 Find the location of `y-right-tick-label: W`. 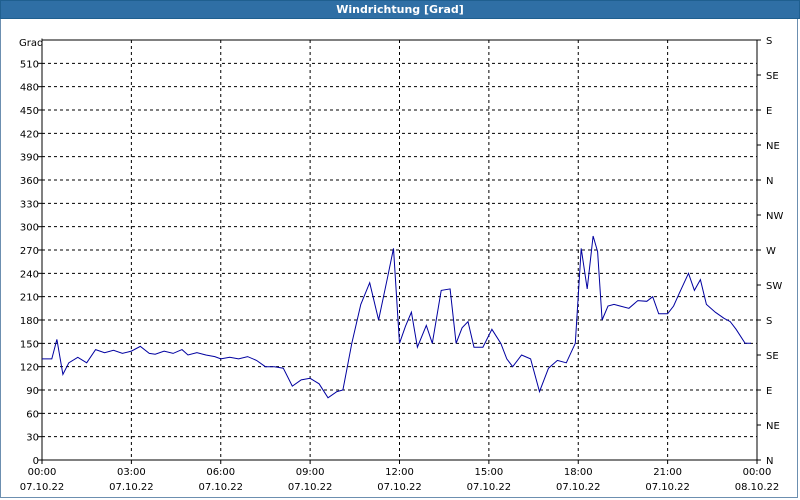

y-right-tick-label: W is located at coordinates (771, 251).